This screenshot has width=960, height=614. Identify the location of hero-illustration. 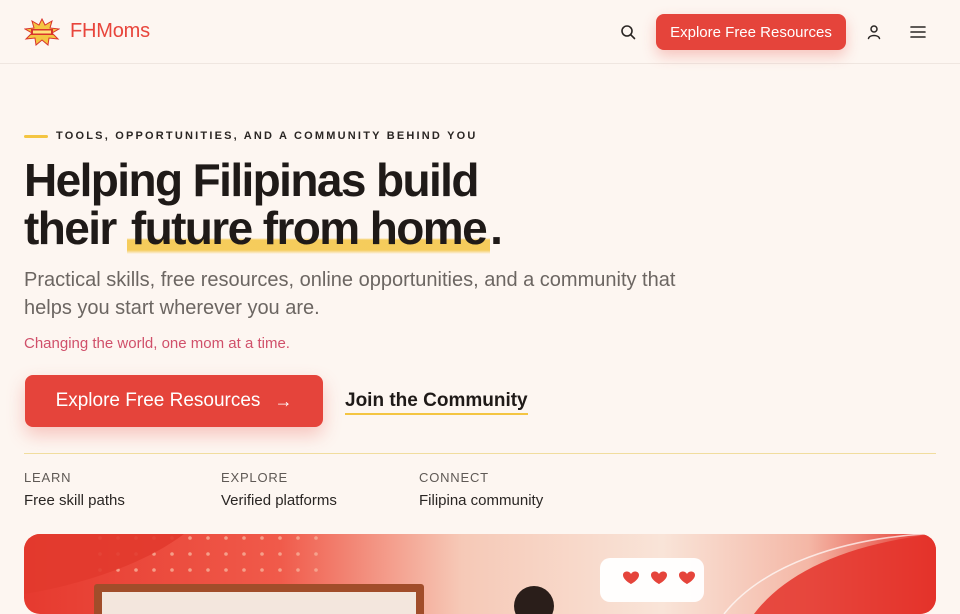
(480, 574).